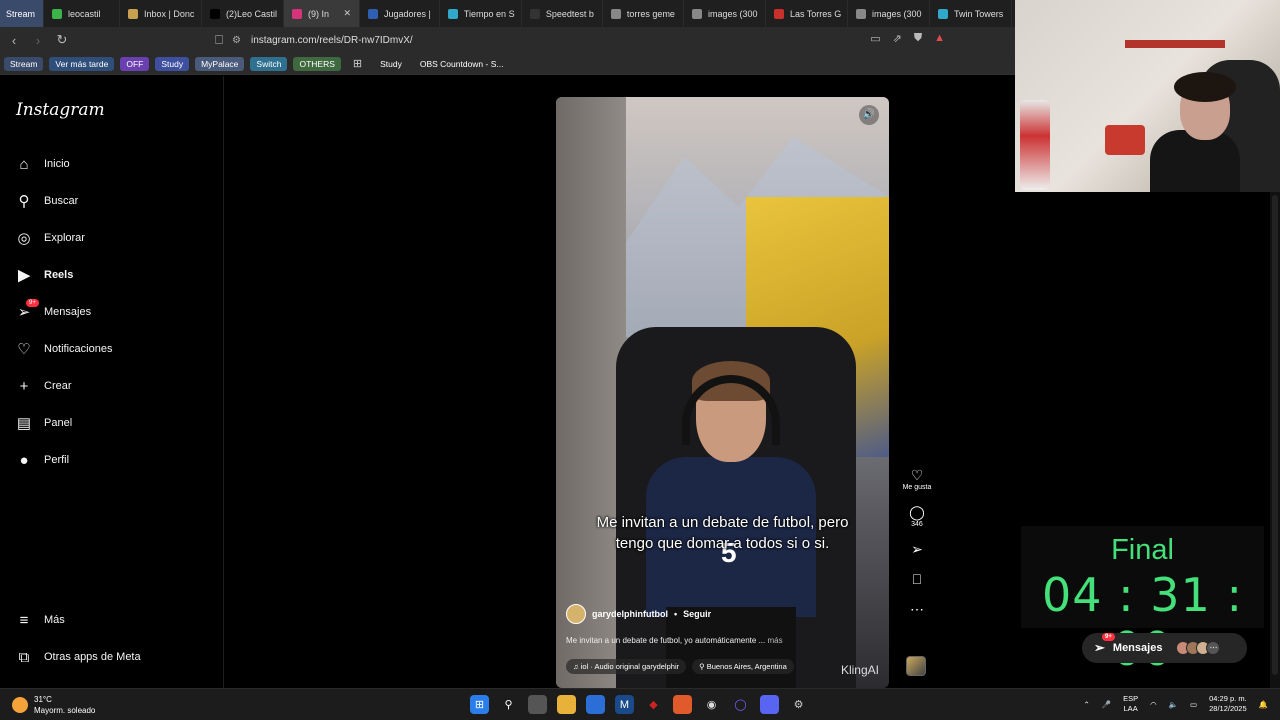  I want to click on save-button: ⎕, so click(917, 579).